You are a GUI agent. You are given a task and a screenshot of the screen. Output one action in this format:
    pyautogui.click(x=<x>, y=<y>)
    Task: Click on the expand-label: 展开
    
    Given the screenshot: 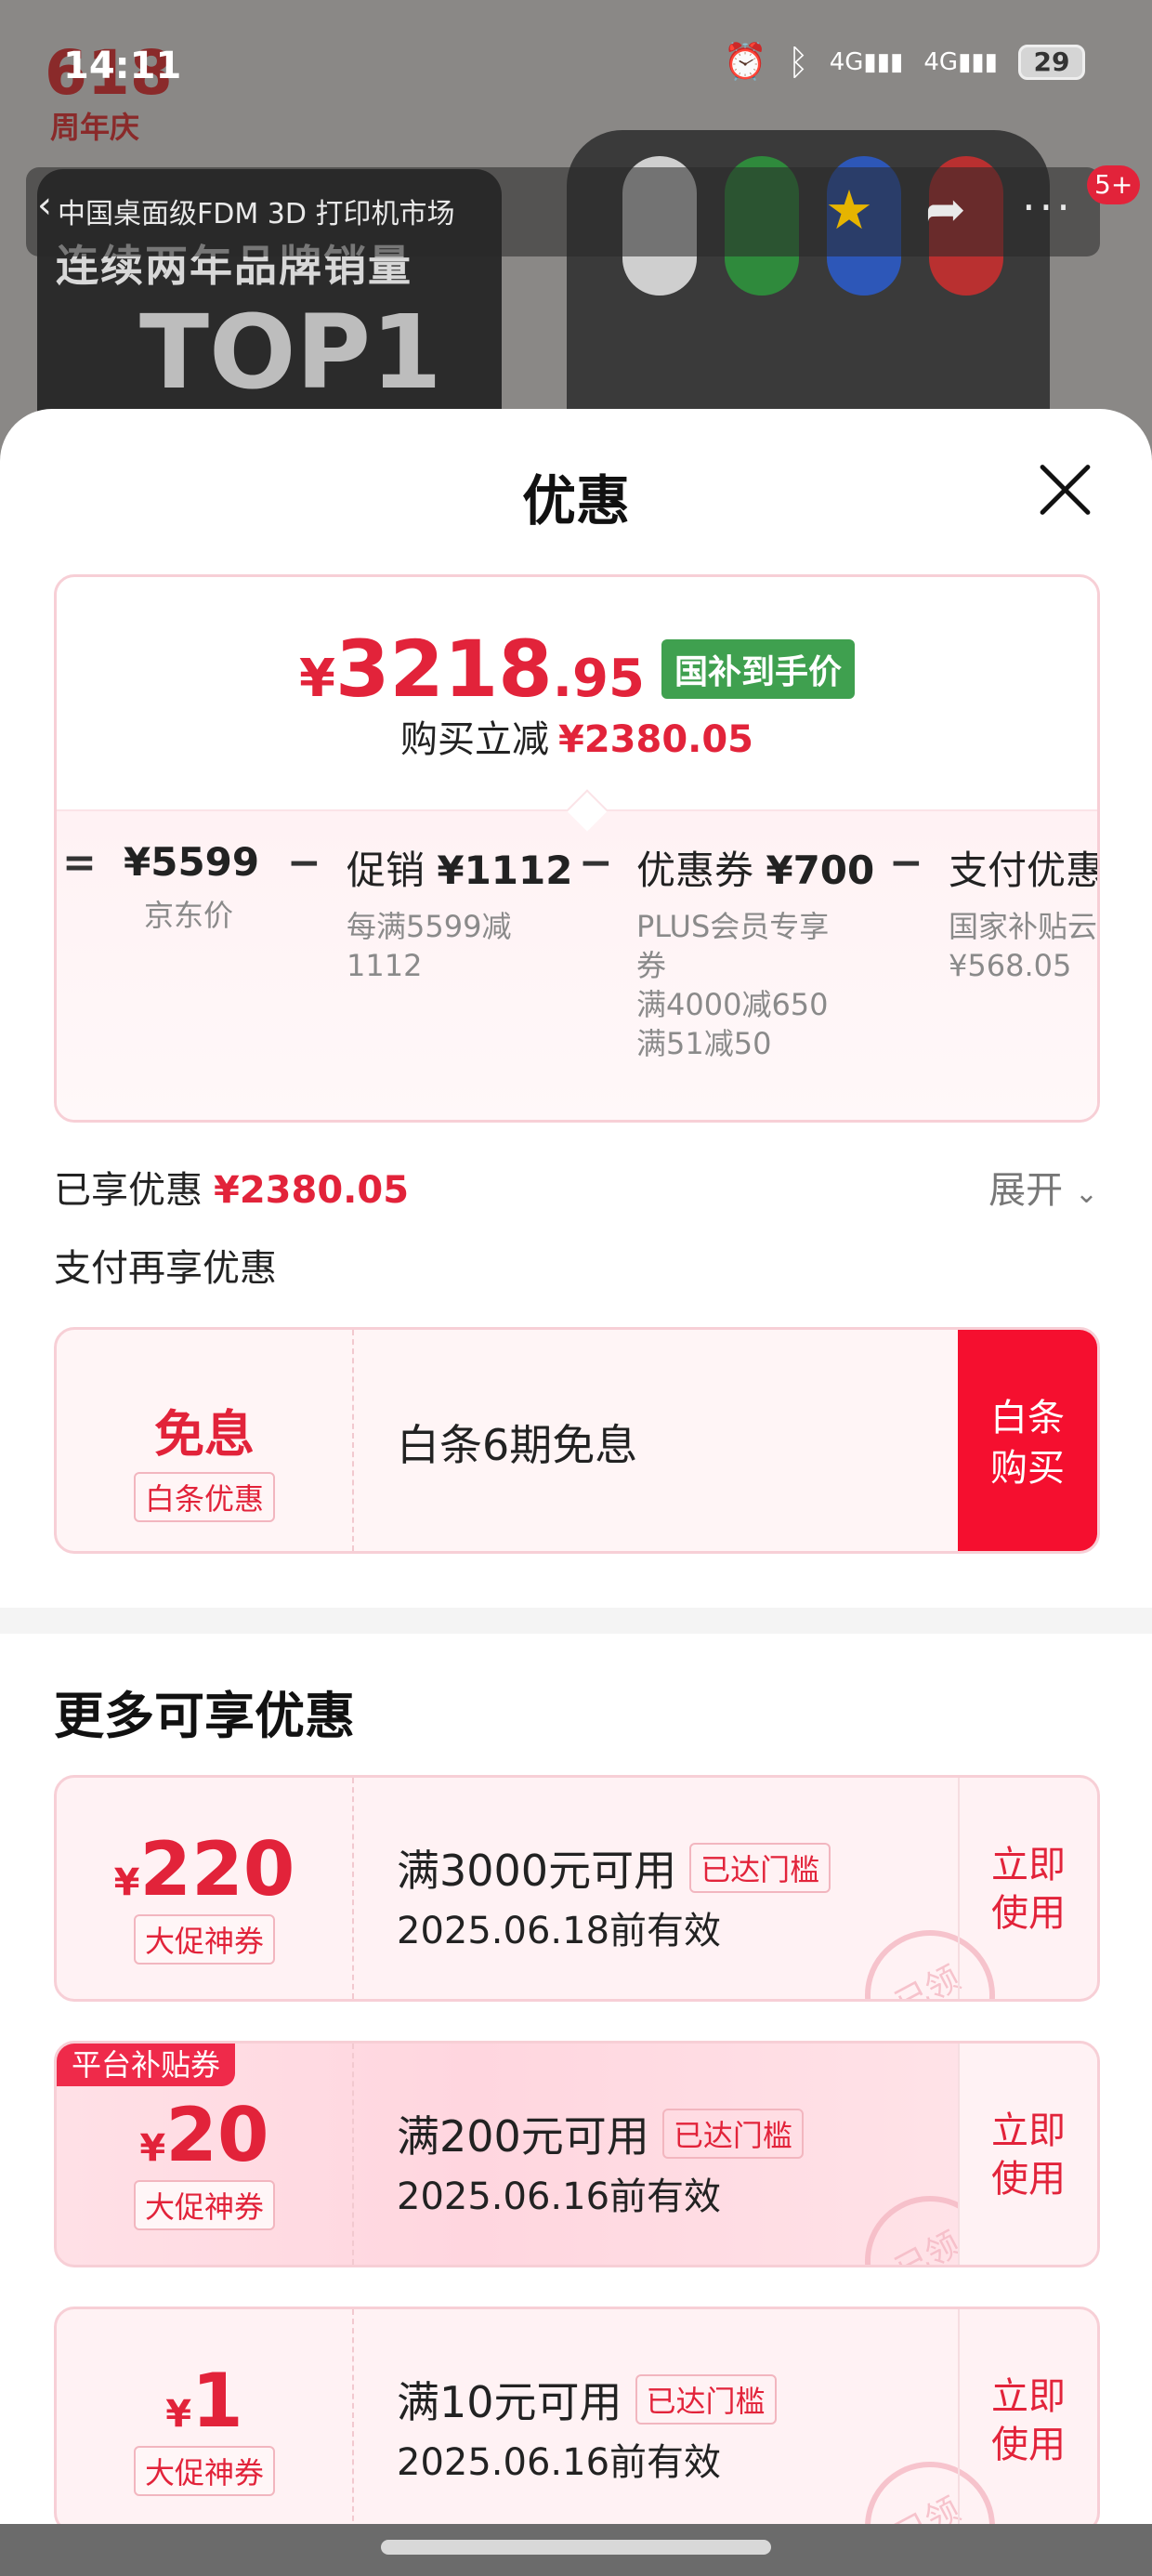 What is the action you would take?
    pyautogui.click(x=1026, y=1190)
    